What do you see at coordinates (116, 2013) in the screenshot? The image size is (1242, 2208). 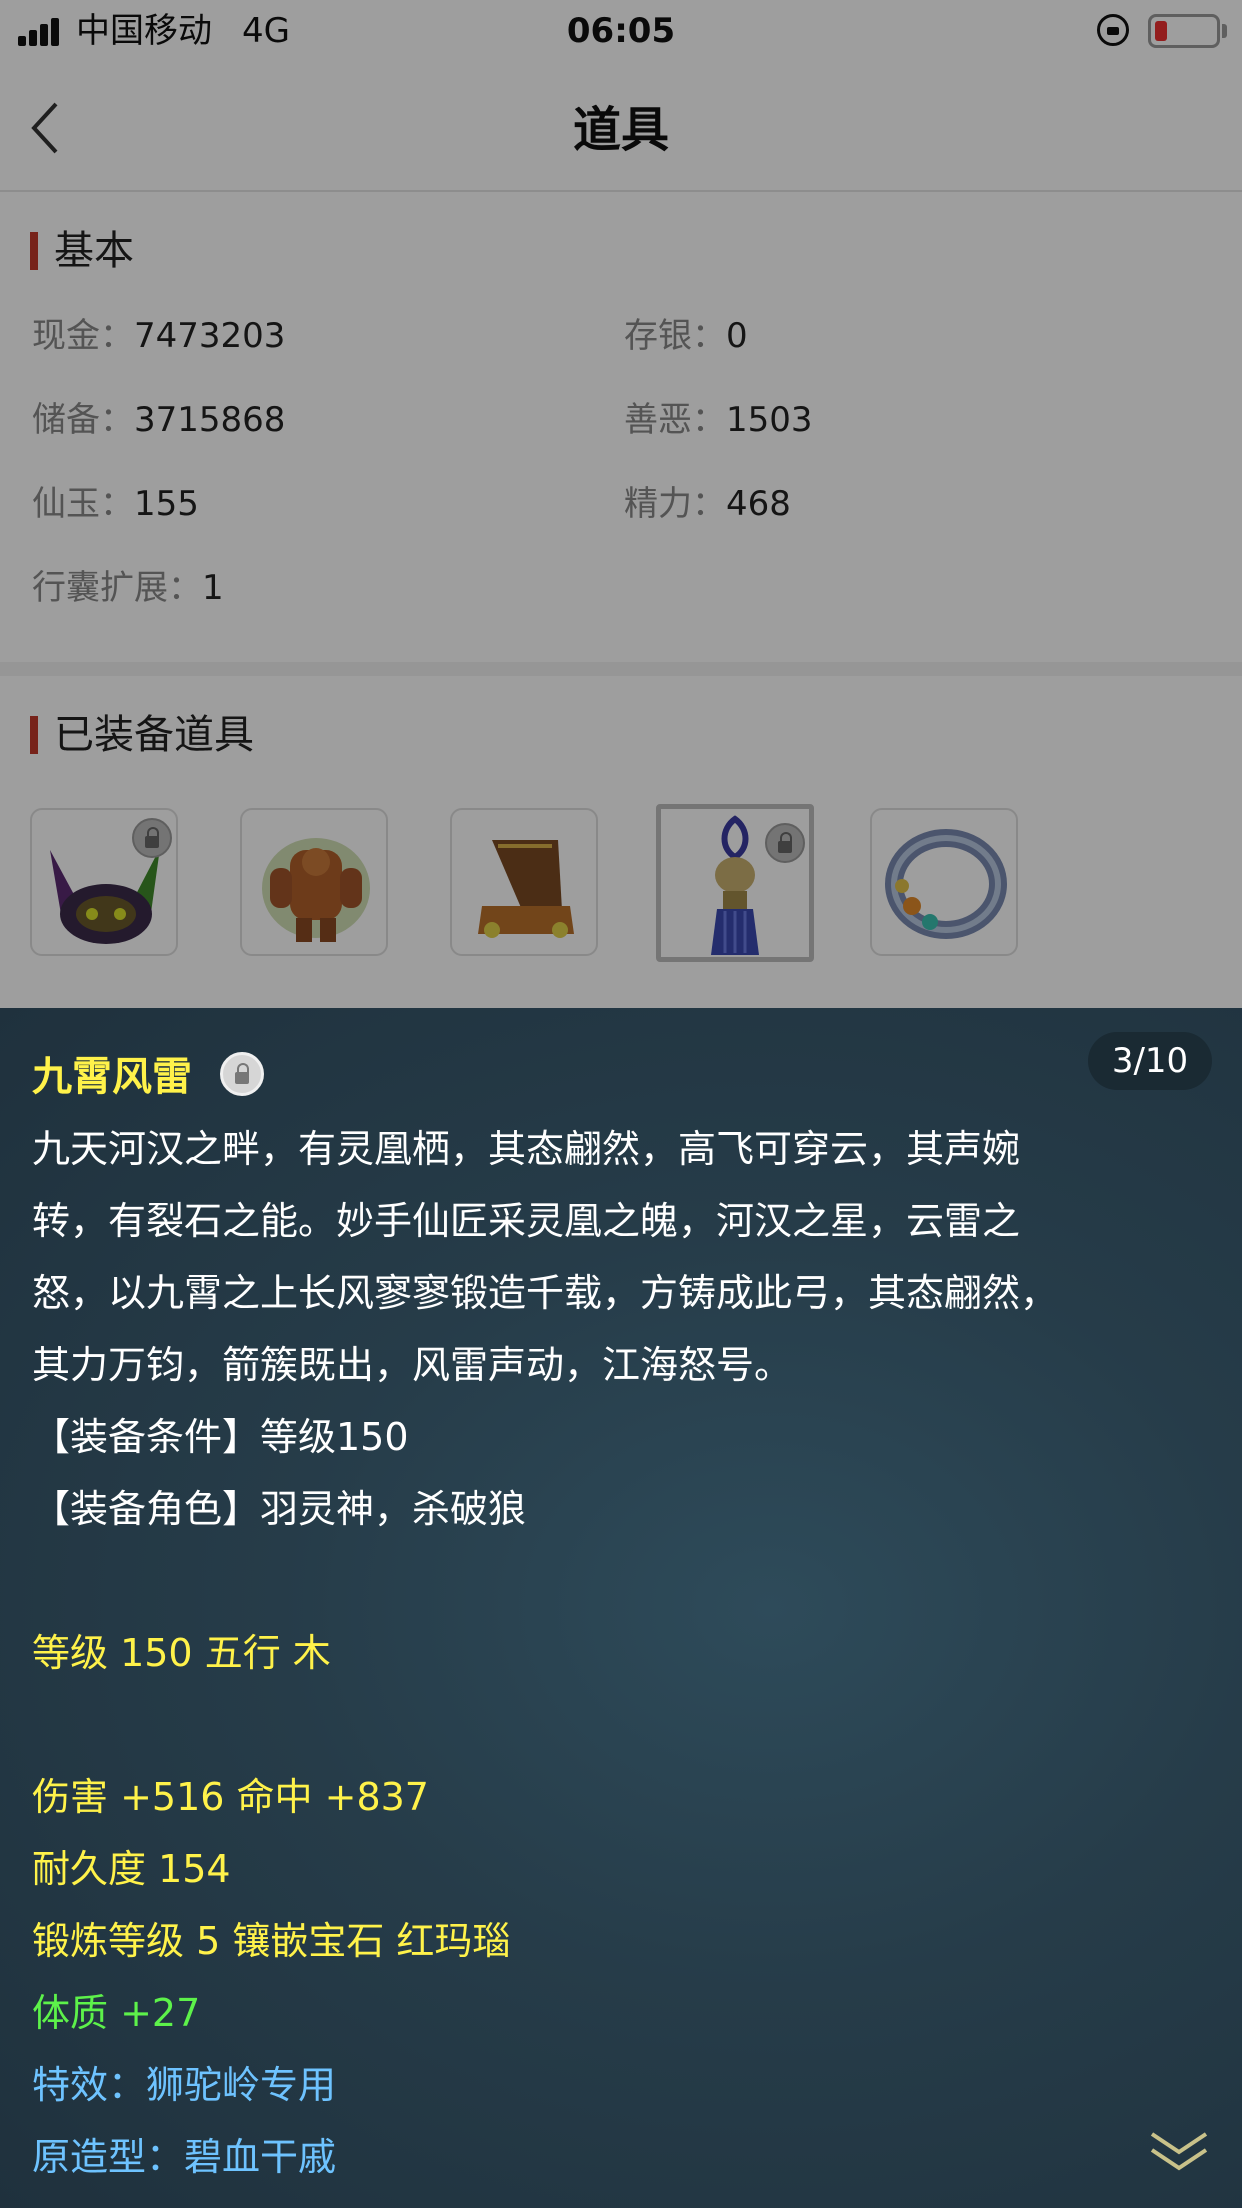 I see `constitution-bonus: 体质 +27` at bounding box center [116, 2013].